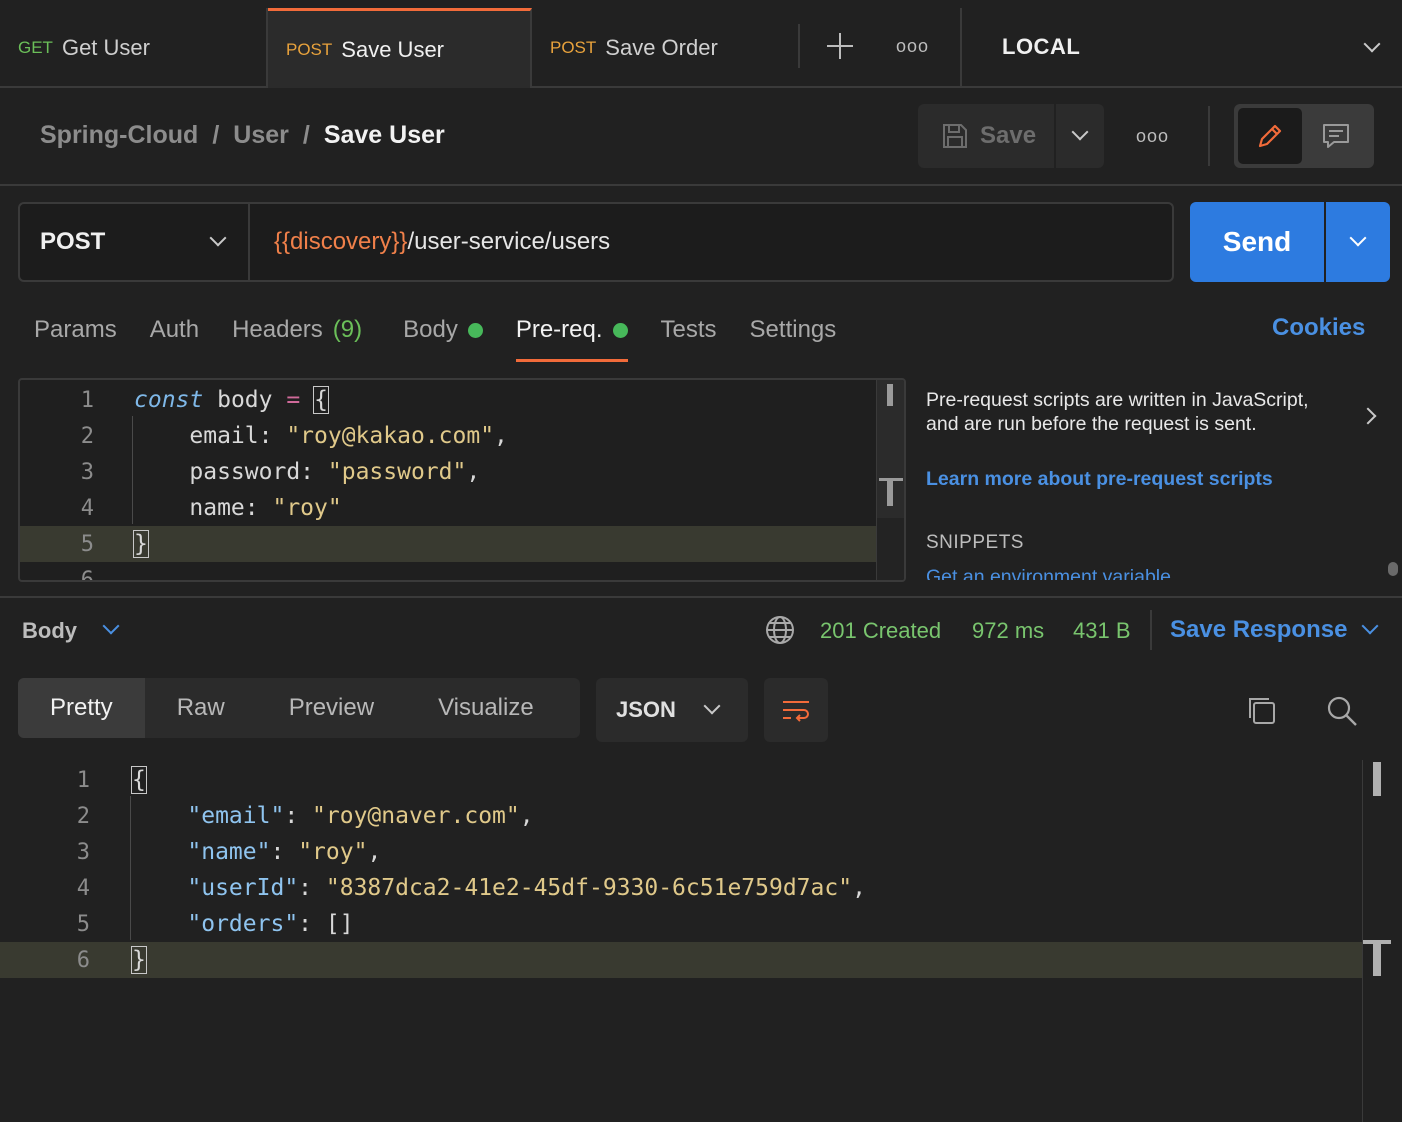  What do you see at coordinates (243, 888) in the screenshot?
I see `json-key: "userId"` at bounding box center [243, 888].